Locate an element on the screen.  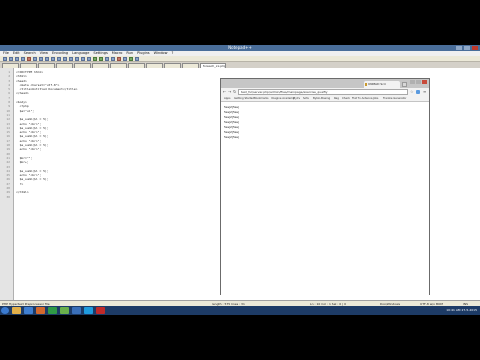
explorer-icon is located at coordinates (16, 310).